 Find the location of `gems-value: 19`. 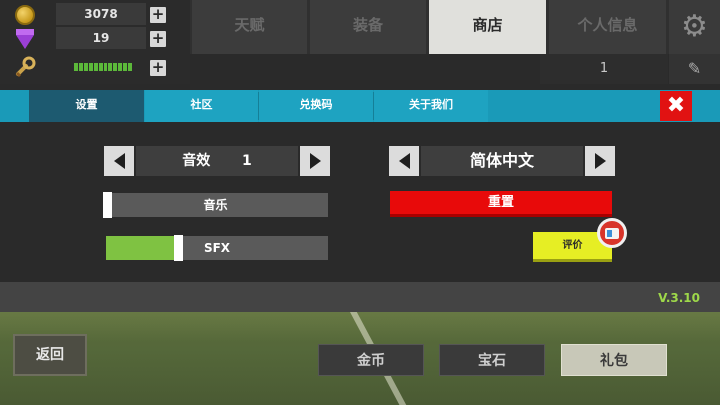

gems-value: 19 is located at coordinates (101, 38).